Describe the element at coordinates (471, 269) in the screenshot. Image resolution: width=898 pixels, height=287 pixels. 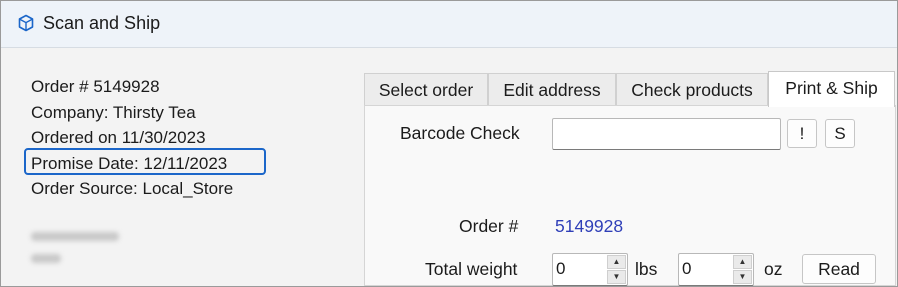
I see `total-weight-label: Total weight` at that location.